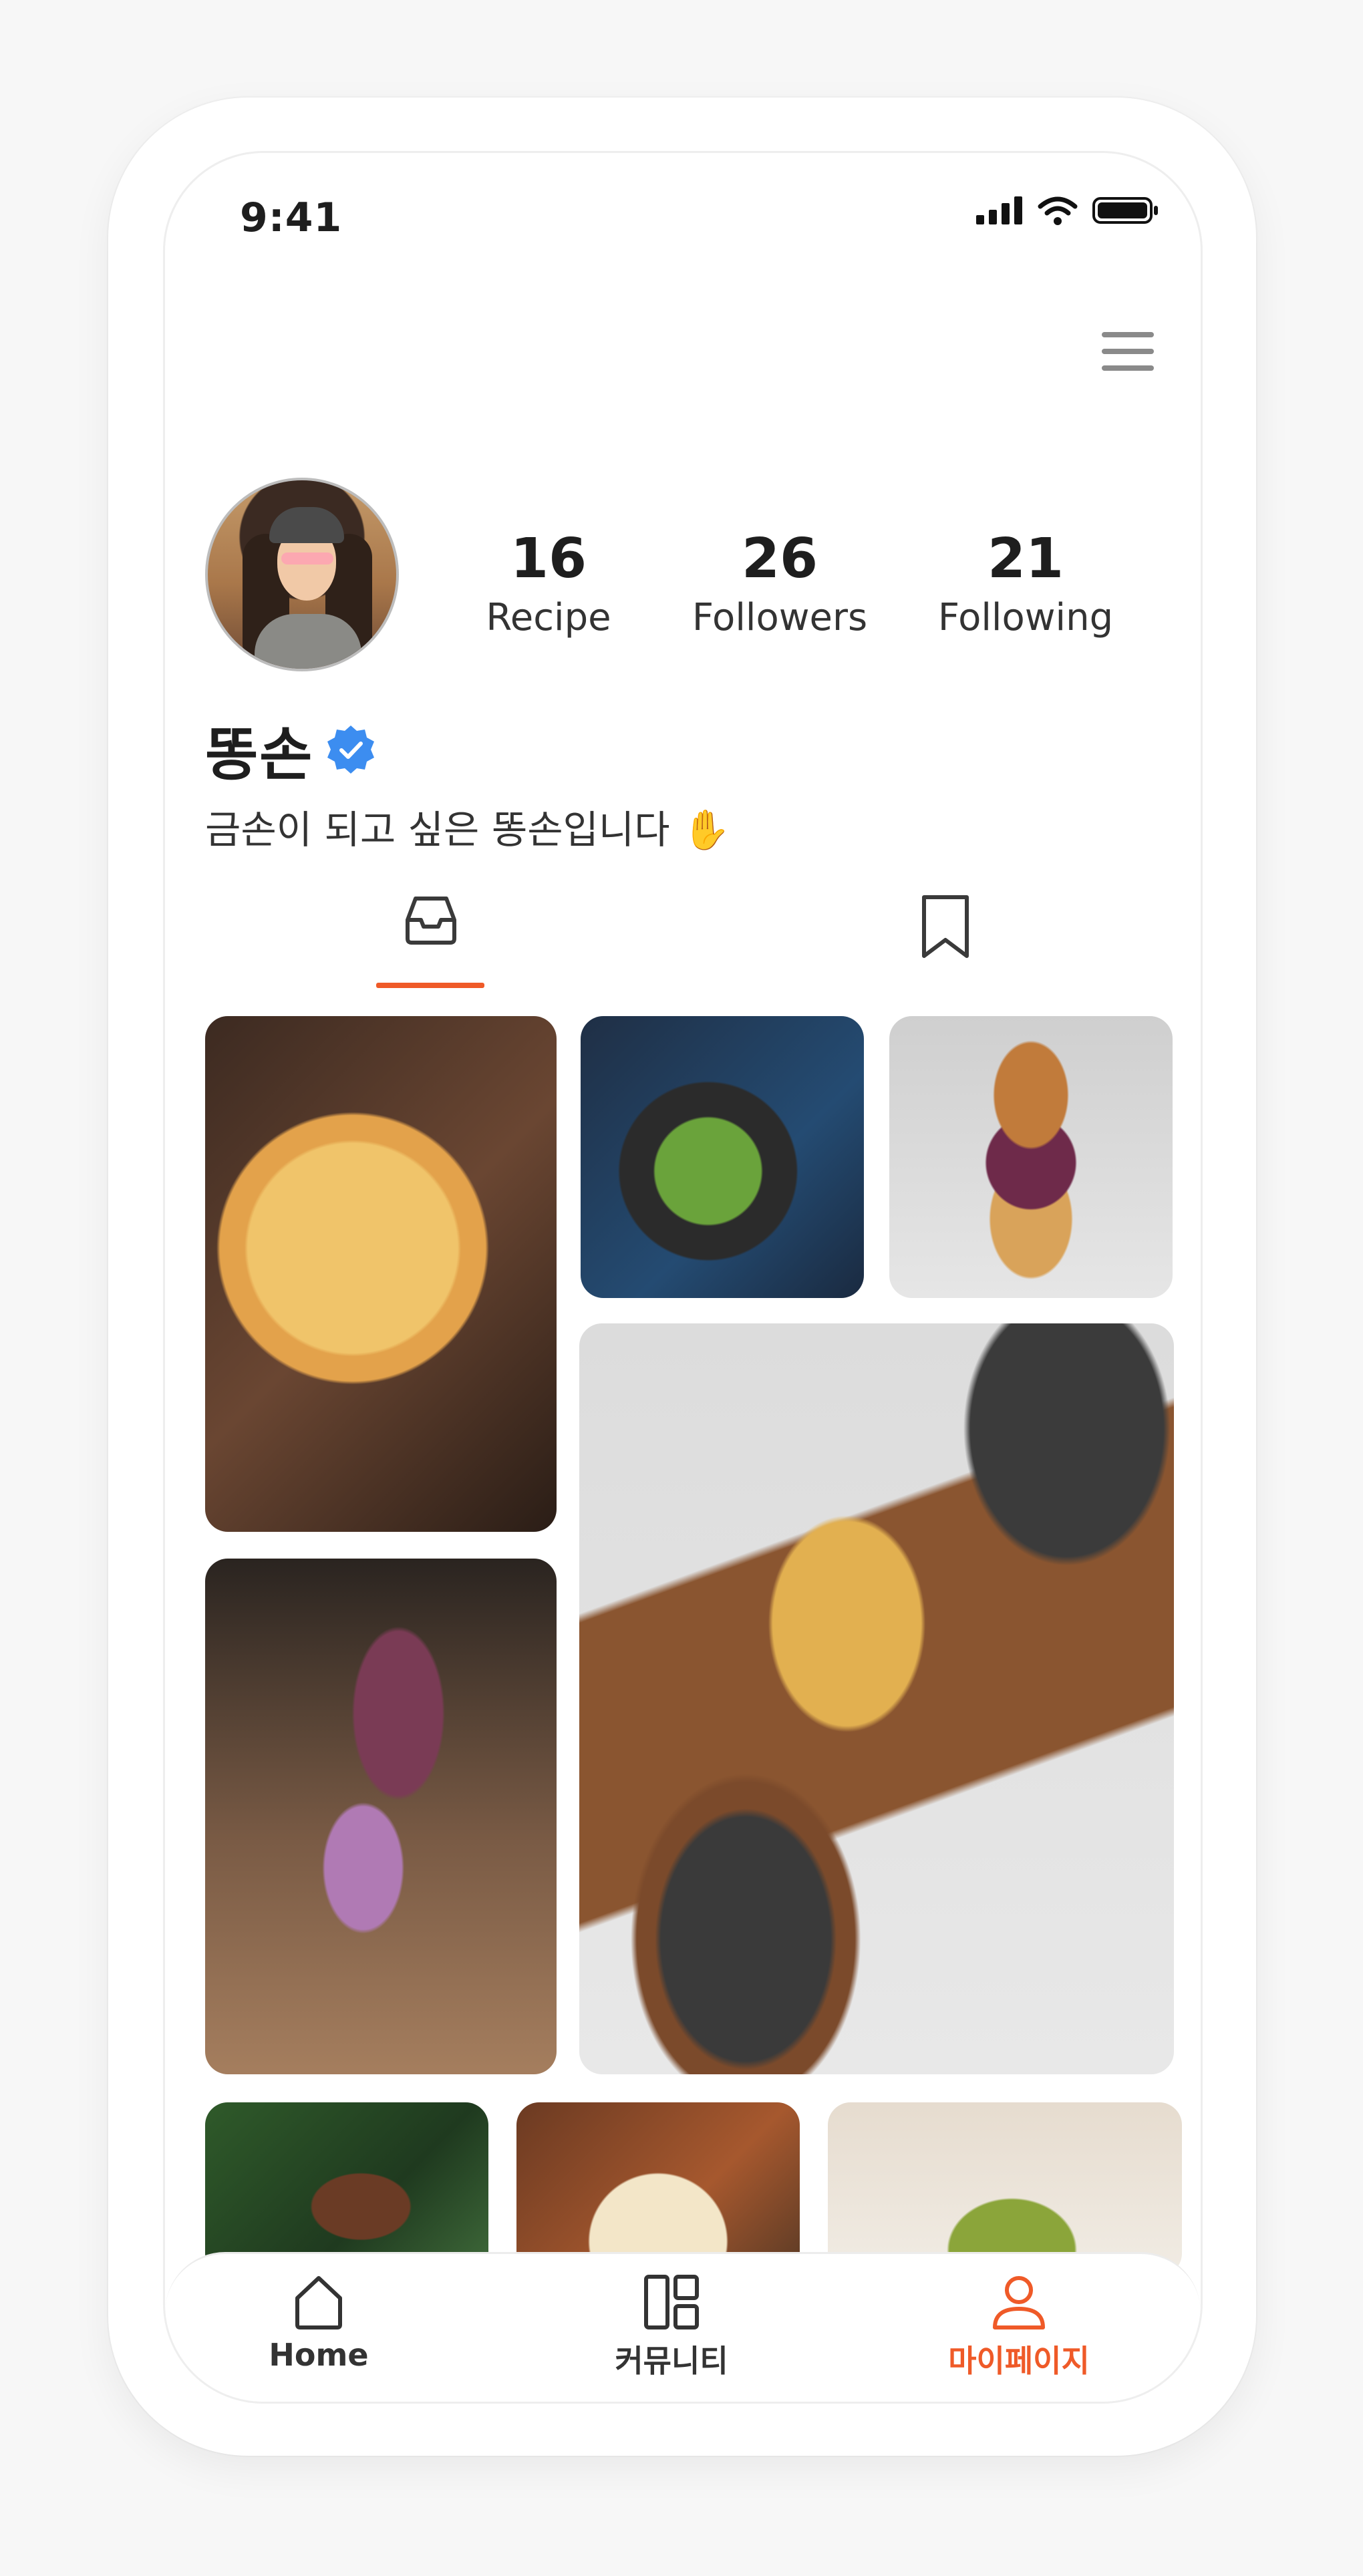 This screenshot has width=1363, height=2576. Describe the element at coordinates (381, 1816) in the screenshot. I see `recipe-photo-popsicles` at that location.